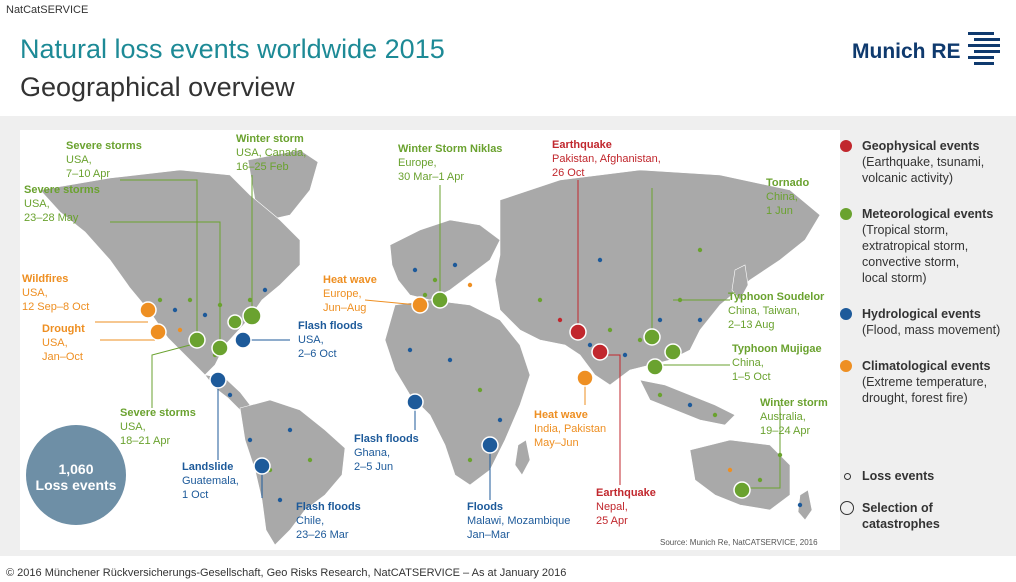  What do you see at coordinates (330, 340) in the screenshot?
I see `annotation-flash-floods-usa: Flash floods USA, 2–6 Oct` at bounding box center [330, 340].